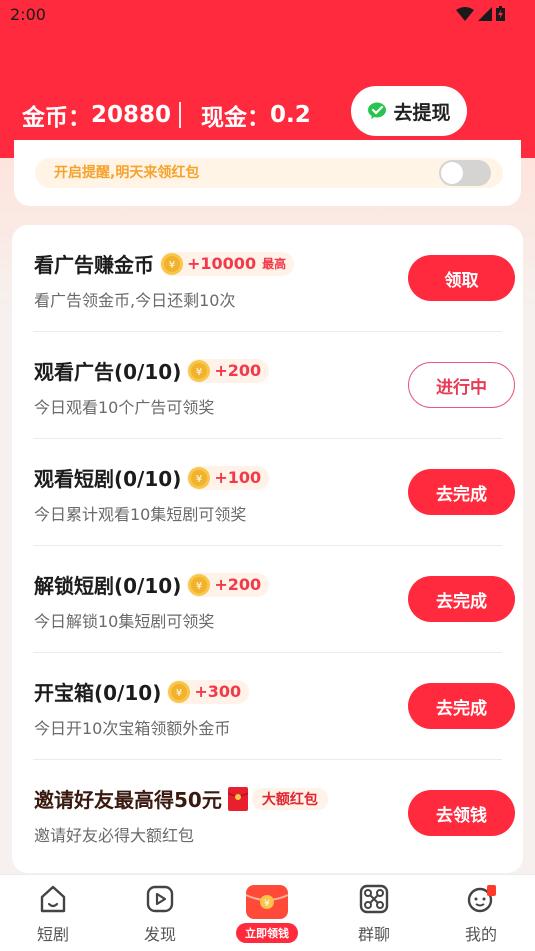 This screenshot has width=535, height=951. What do you see at coordinates (53, 914) in the screenshot?
I see `nav-item-shorts: 短剧` at bounding box center [53, 914].